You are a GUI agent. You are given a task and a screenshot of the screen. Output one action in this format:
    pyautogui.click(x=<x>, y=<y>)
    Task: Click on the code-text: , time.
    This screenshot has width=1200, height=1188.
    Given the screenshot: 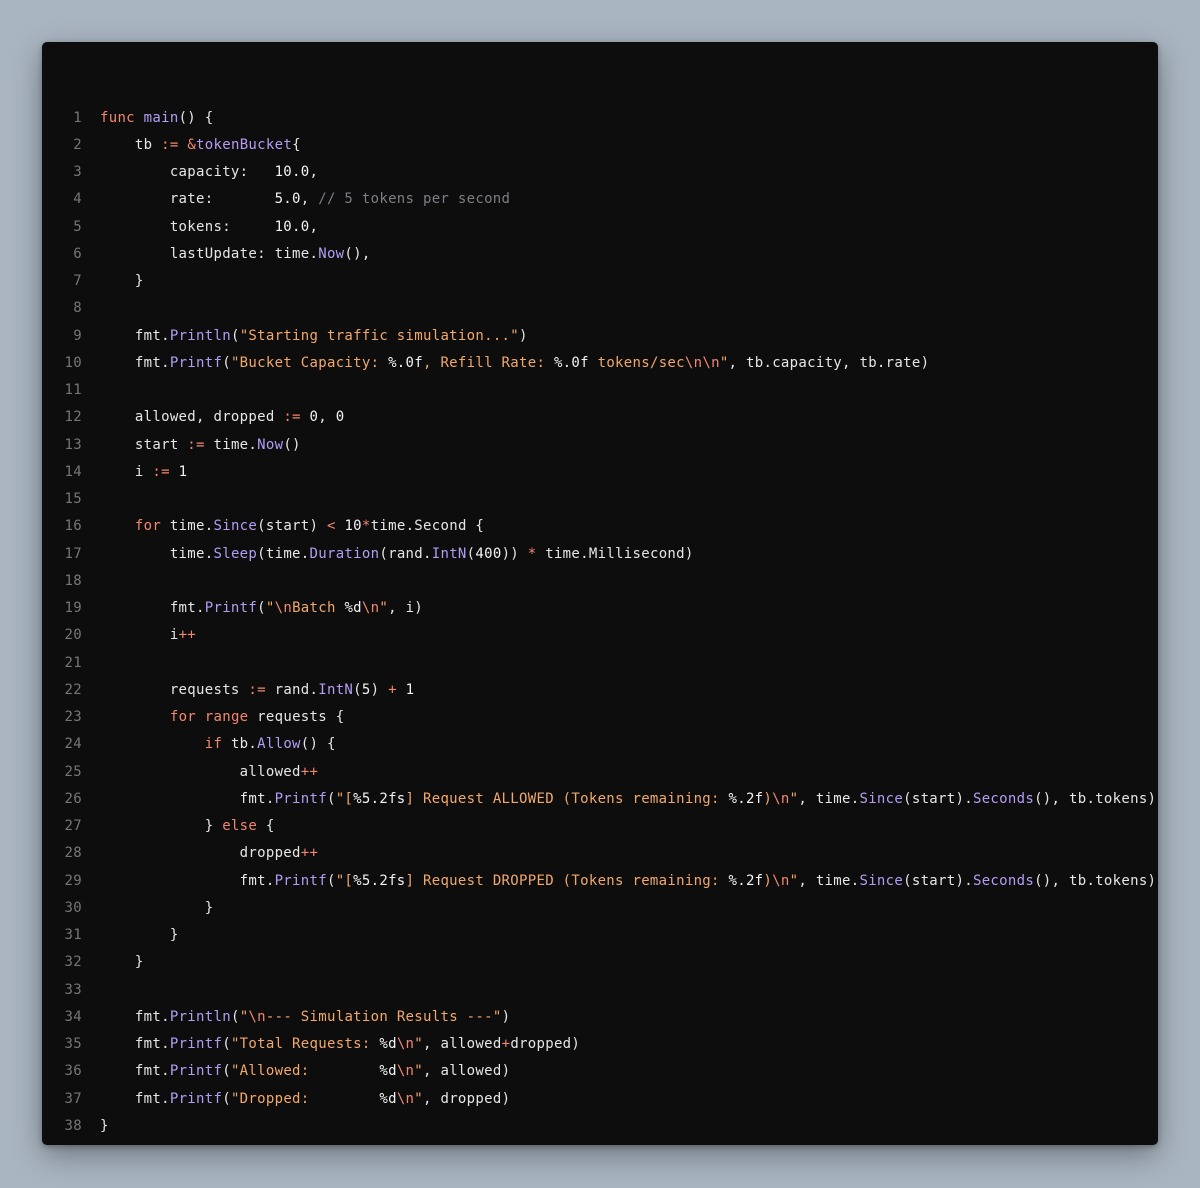 What is the action you would take?
    pyautogui.click(x=829, y=798)
    